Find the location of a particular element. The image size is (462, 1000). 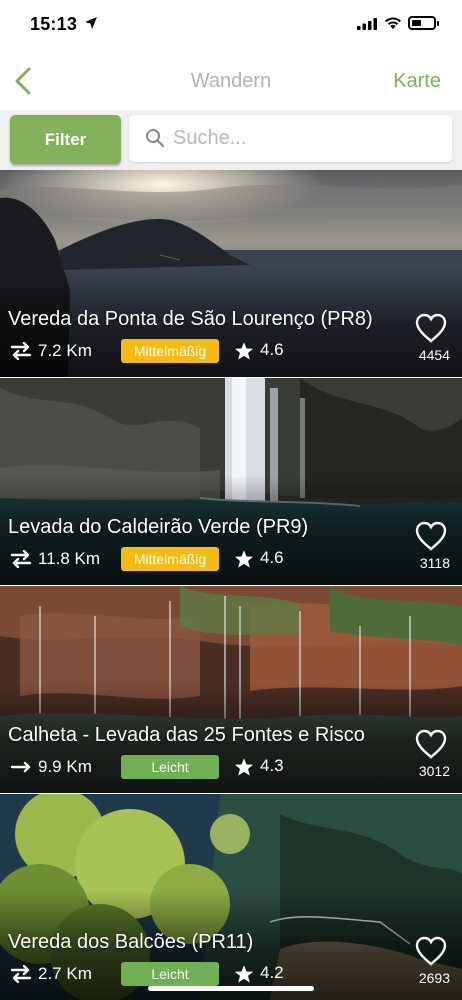

trail-rating: 4.3 is located at coordinates (272, 765).